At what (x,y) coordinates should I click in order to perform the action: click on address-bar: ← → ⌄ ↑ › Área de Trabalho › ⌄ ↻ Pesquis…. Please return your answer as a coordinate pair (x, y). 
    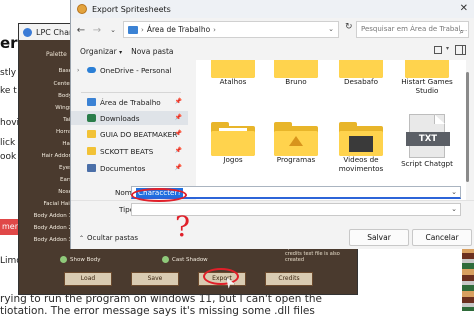
    Looking at the image, I should click on (272, 30).